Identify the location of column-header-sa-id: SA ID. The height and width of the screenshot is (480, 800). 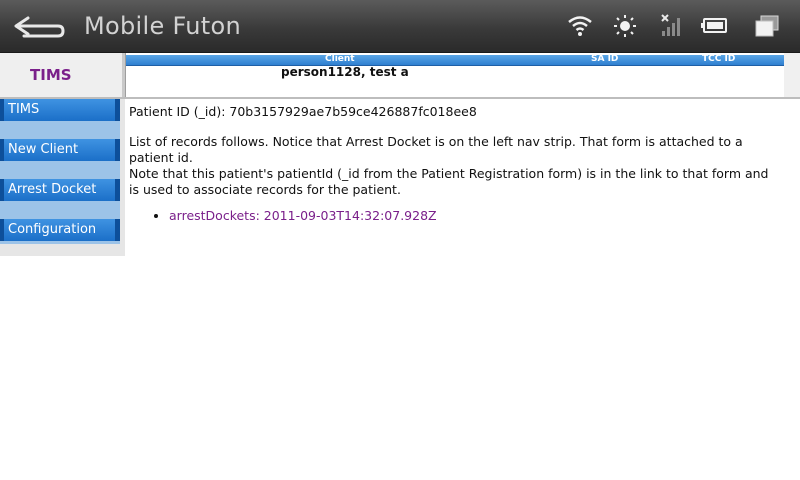
(605, 59).